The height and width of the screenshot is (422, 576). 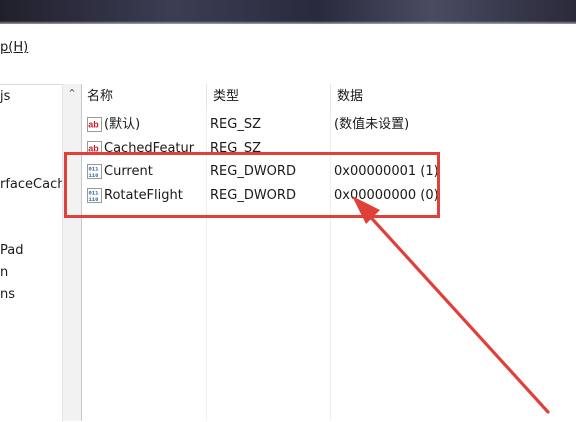 I want to click on menu-help: p(H), so click(x=14, y=47).